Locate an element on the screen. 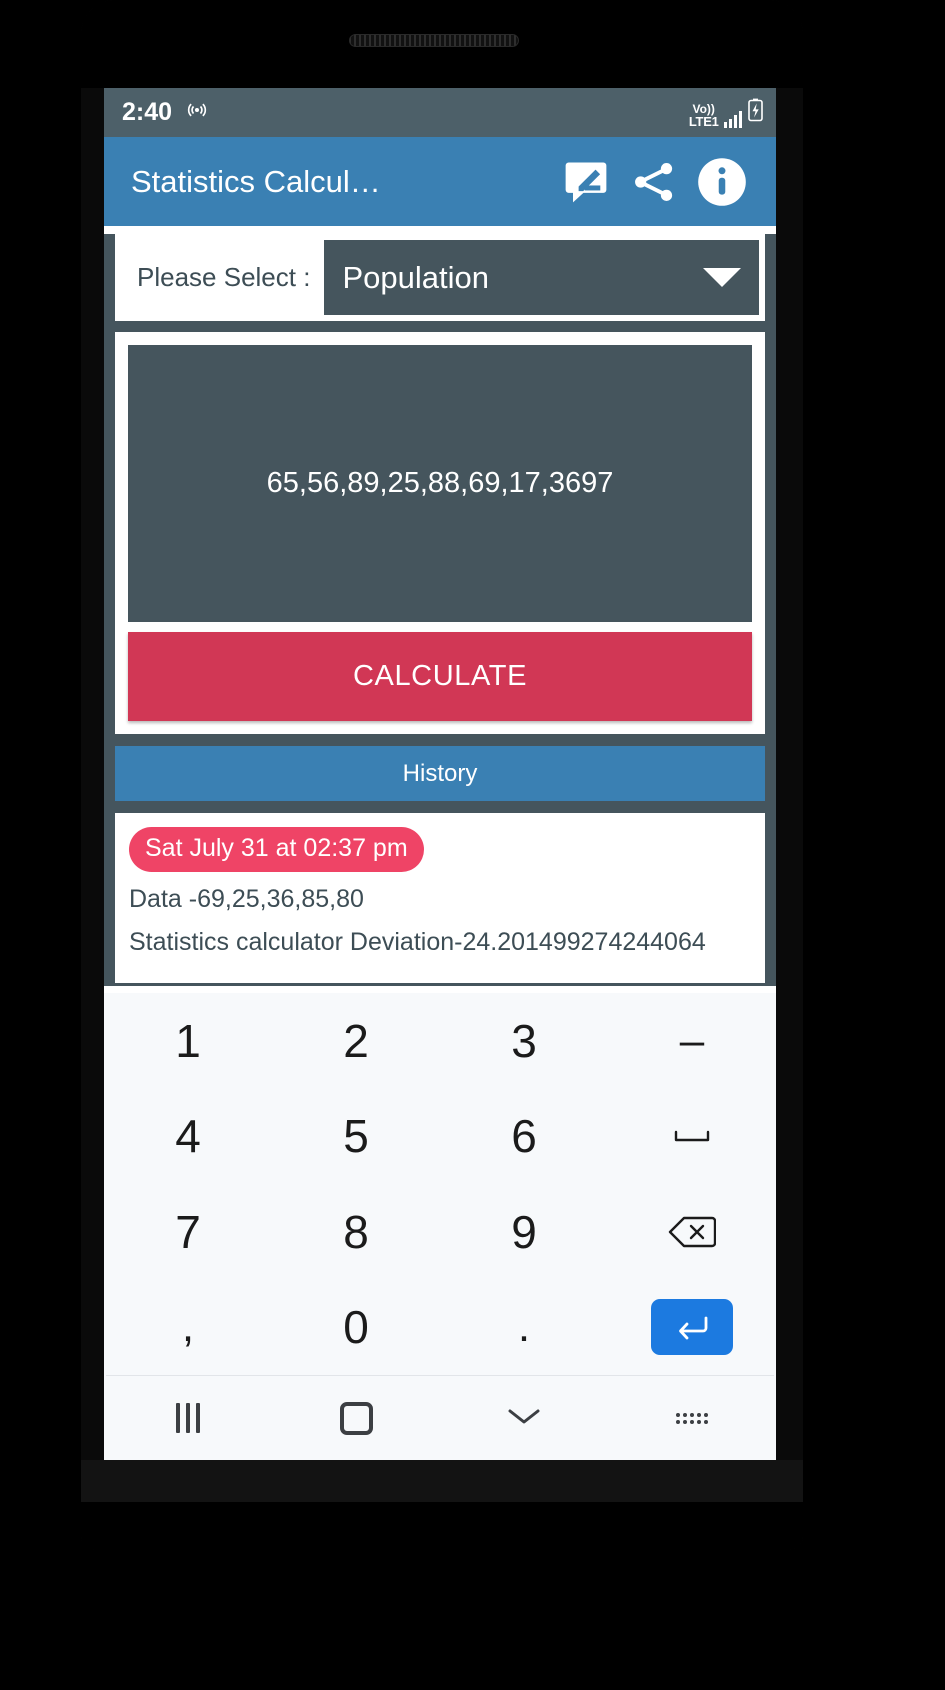 This screenshot has width=945, height=1690. data-input-field: 65,56,89,25,88,69,17,3697 is located at coordinates (440, 483).